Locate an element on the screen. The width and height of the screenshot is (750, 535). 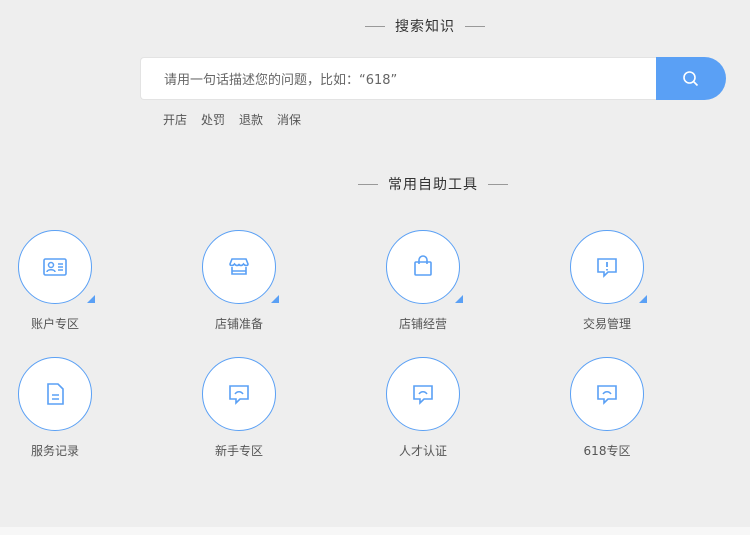
document-icon is located at coordinates (55, 394).